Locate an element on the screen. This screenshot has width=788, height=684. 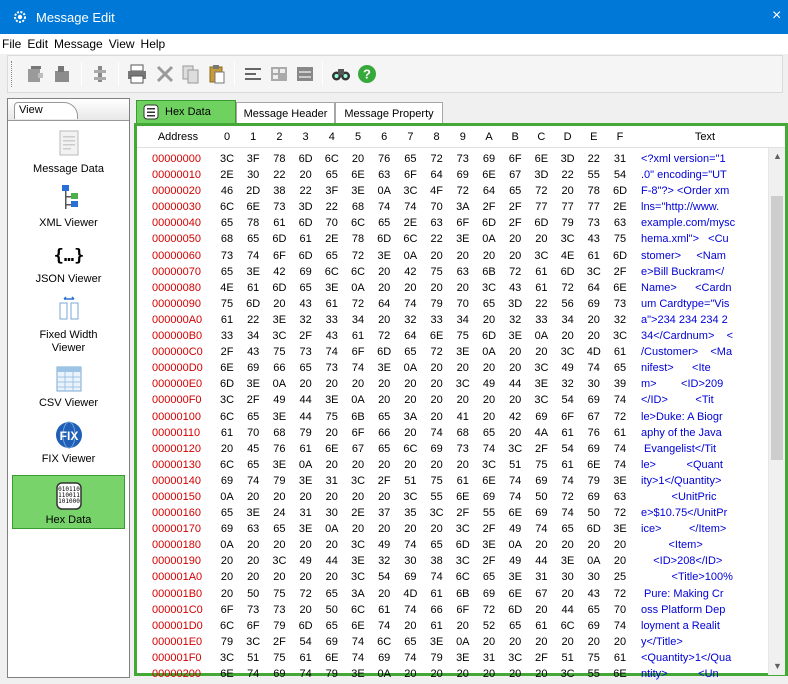
hex-text: lns="http://www. is located at coordinates (680, 207).